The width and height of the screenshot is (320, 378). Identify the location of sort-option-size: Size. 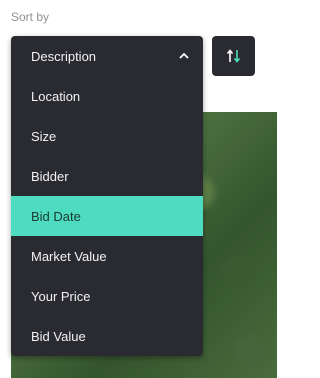
(107, 136).